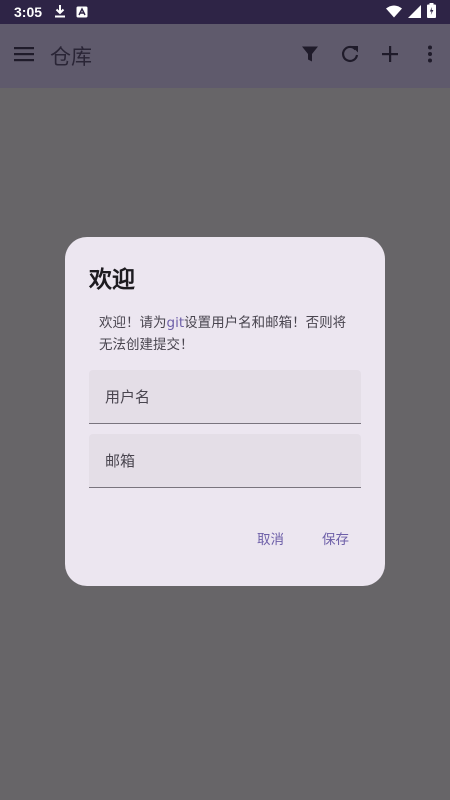  I want to click on status-system-icons, so click(411, 12).